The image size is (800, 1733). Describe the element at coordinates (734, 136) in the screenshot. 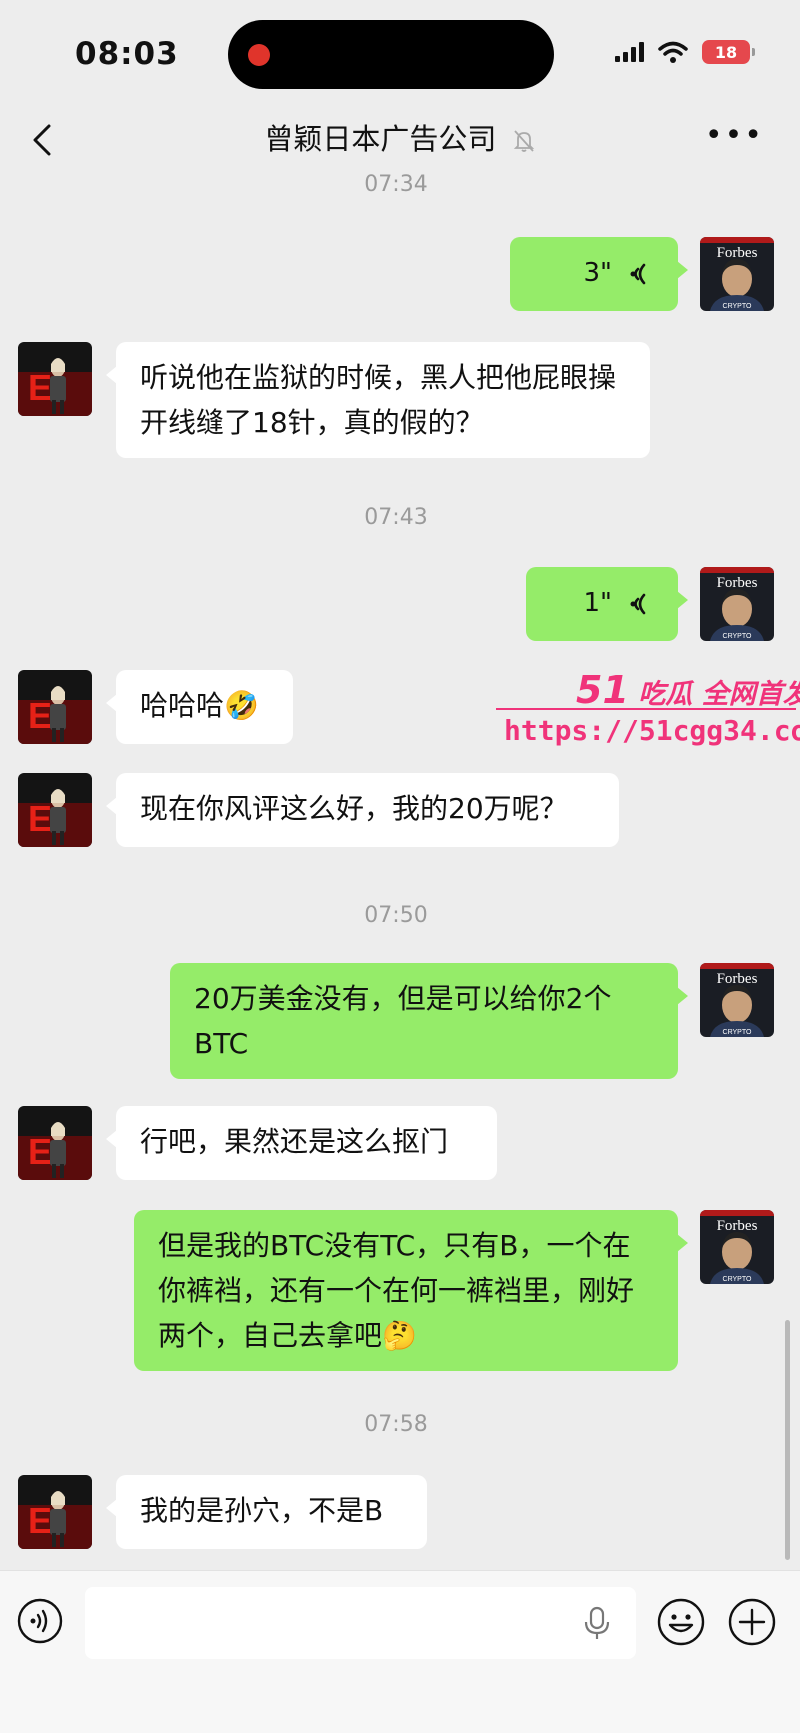

I see `more-icon: •••` at that location.